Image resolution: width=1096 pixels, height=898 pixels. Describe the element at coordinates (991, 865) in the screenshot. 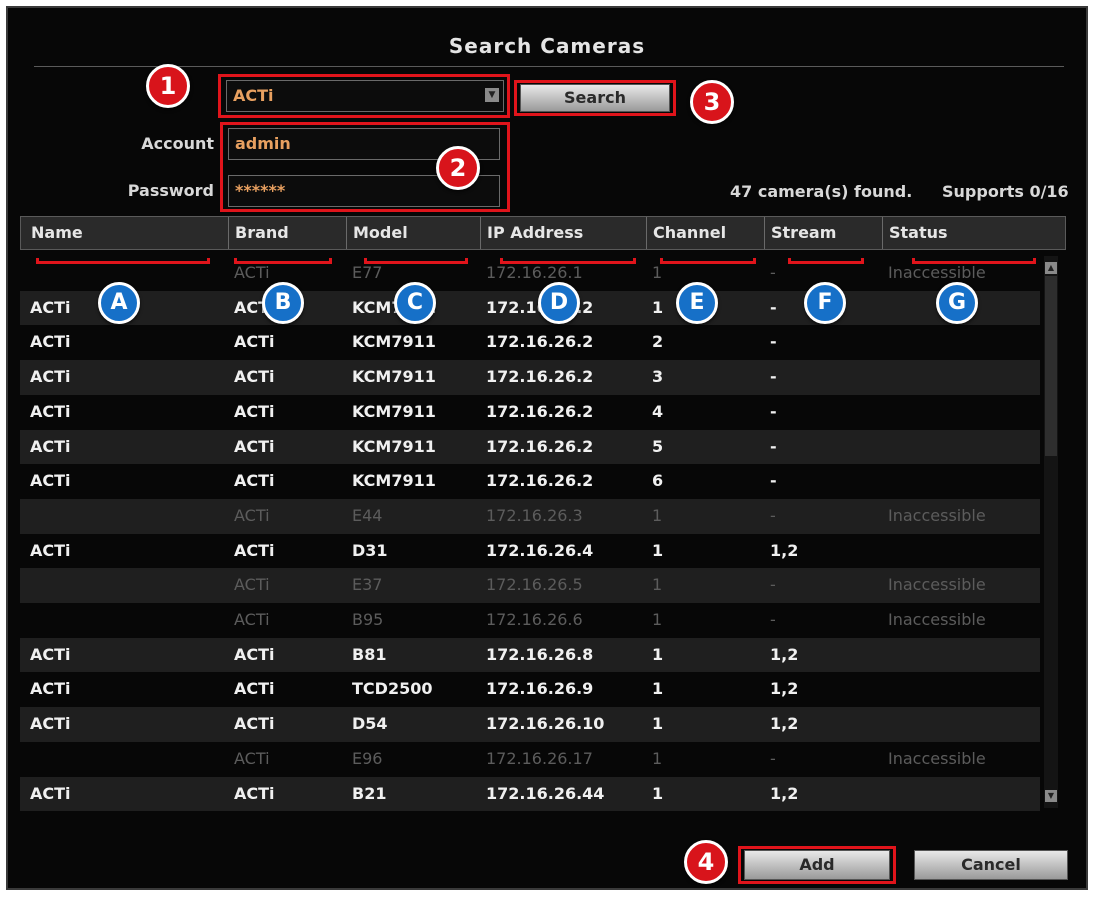

I see `cancel-button: Cancel` at that location.